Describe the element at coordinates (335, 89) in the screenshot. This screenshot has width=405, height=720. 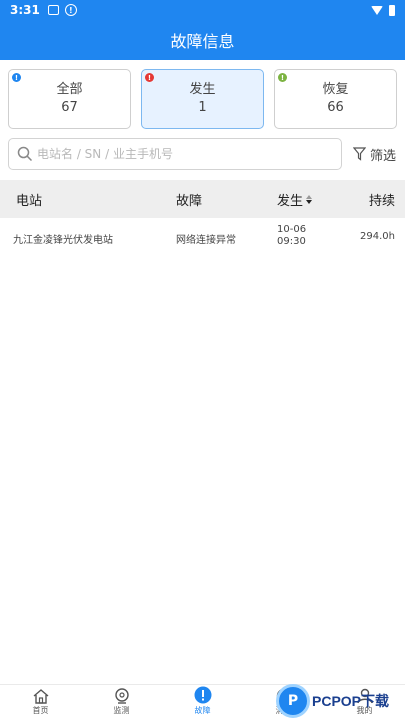
I see `card-label: 恢复` at that location.